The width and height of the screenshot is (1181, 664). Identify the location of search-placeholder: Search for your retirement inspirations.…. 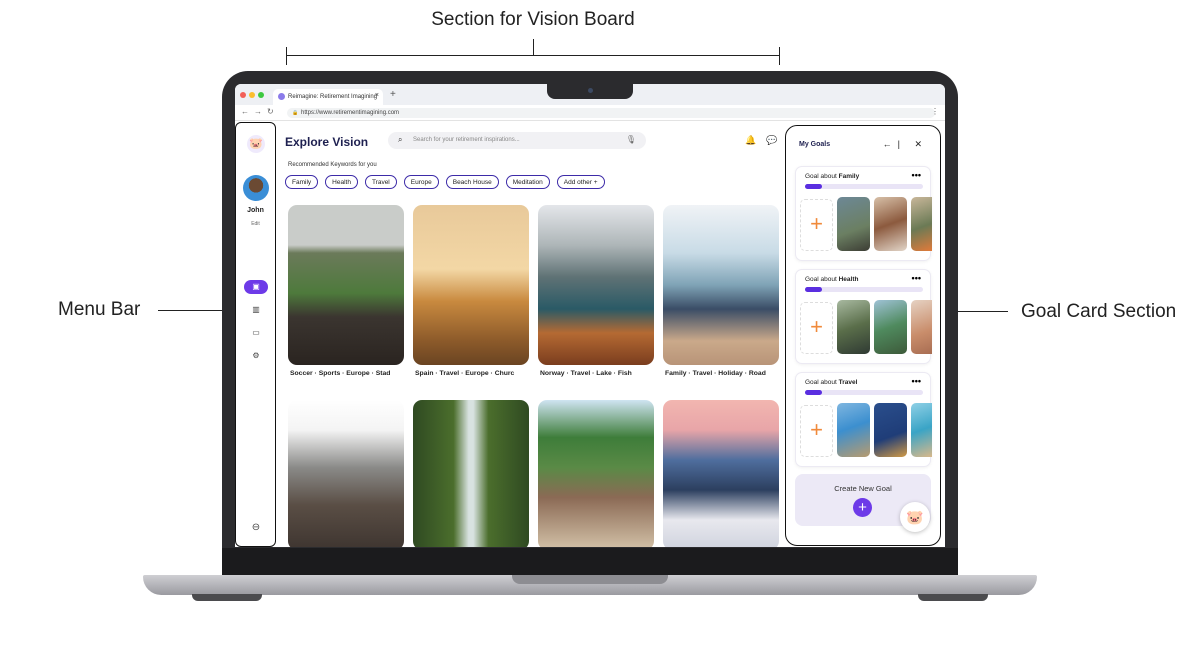
(466, 140).